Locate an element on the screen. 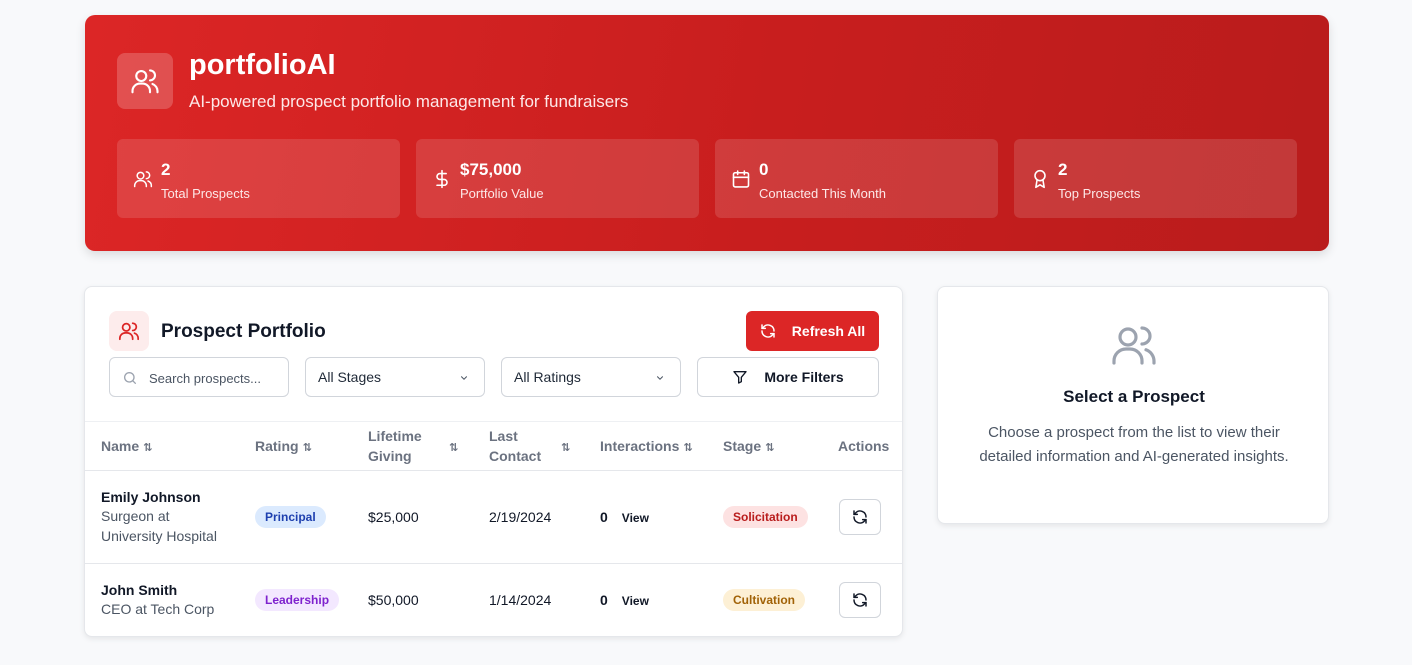 This screenshot has width=1412, height=665. award-icon is located at coordinates (1040, 179).